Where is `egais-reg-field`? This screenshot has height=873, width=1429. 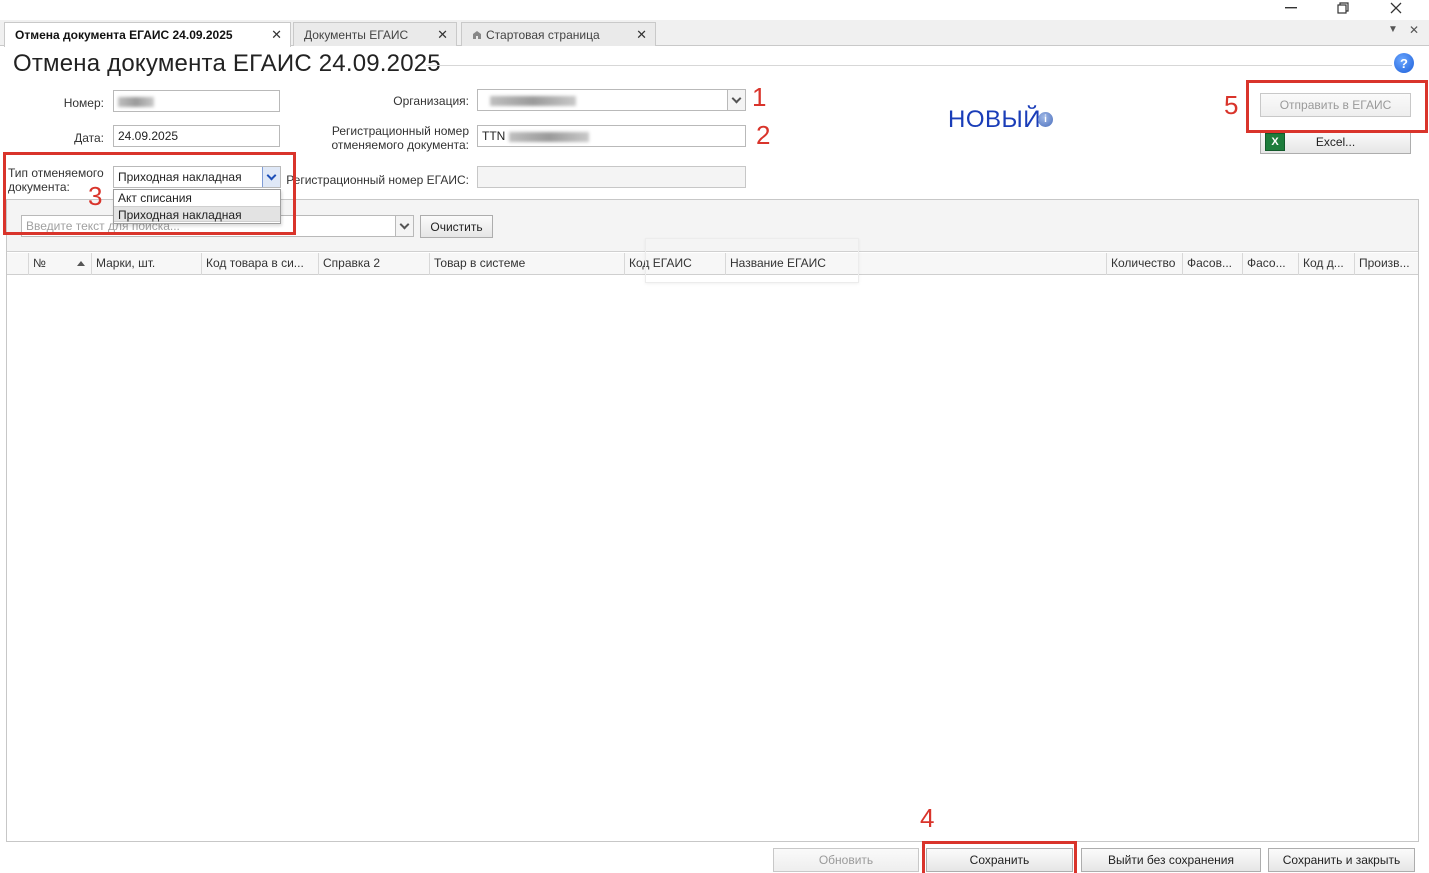 egais-reg-field is located at coordinates (611, 177).